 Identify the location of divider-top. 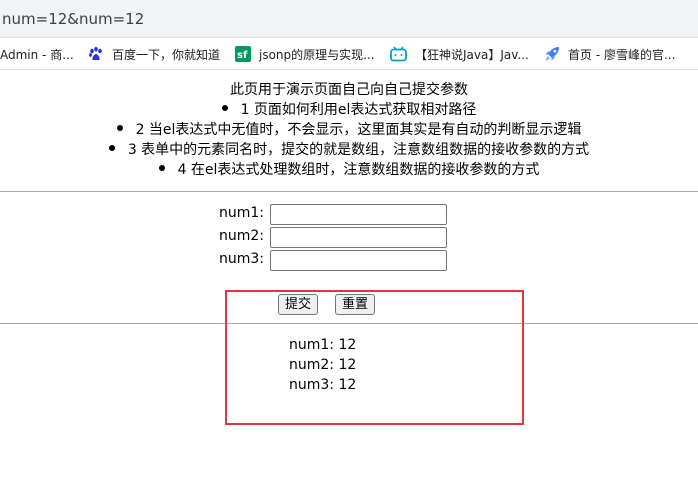
(349, 191).